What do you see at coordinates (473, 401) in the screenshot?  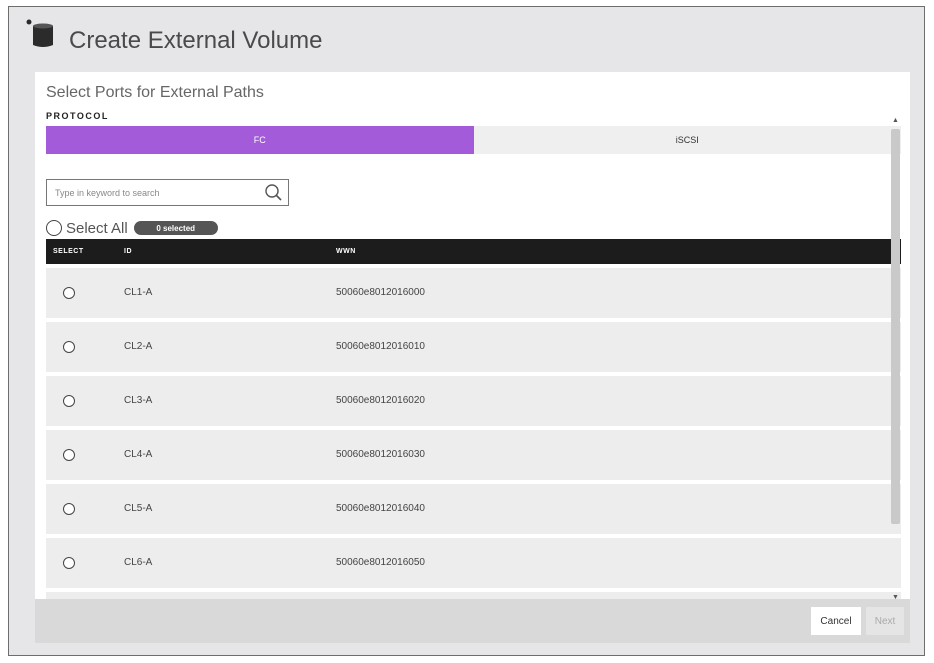 I see `table-row: CL3-A 50060e8012016020` at bounding box center [473, 401].